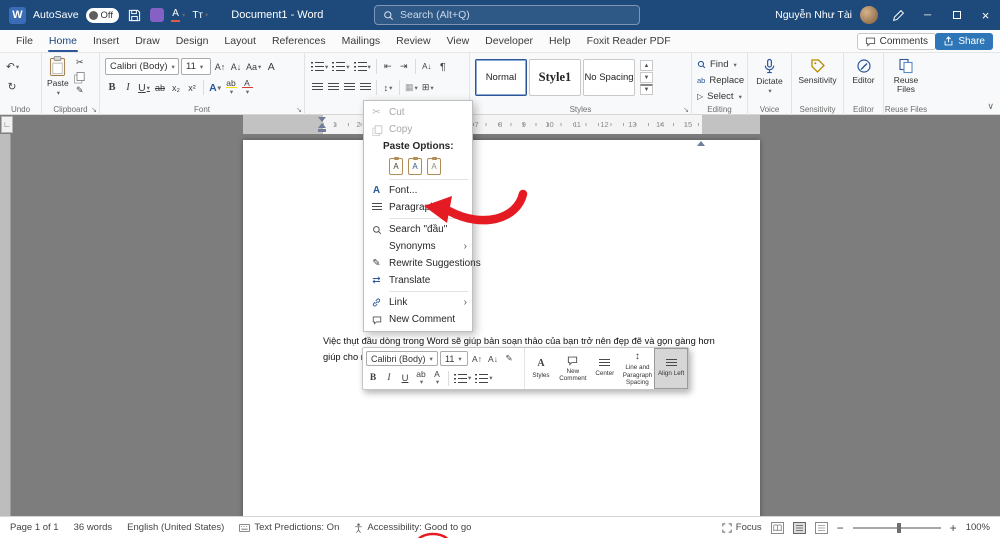 The image size is (1000, 538). I want to click on clipboard-dialog-launcher, so click(94, 110).